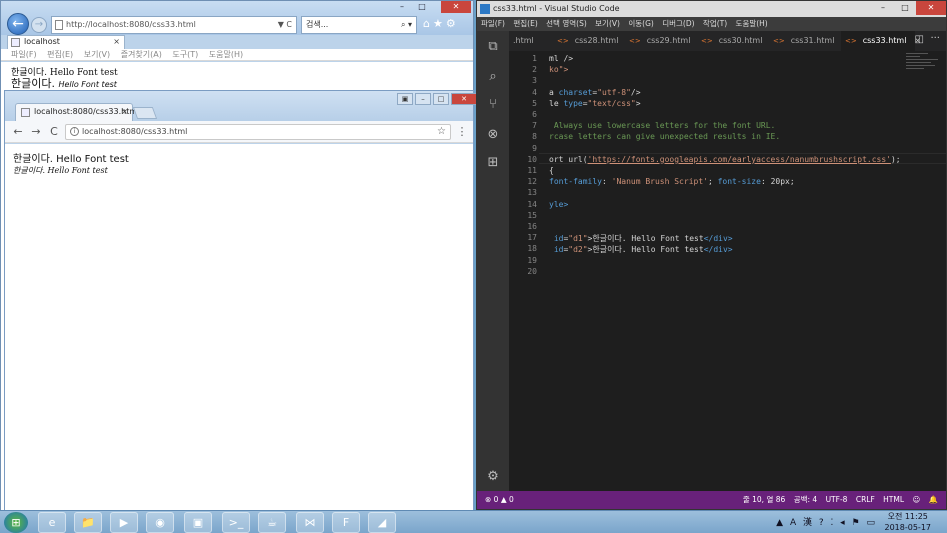  I want to click on vscode-menu-go: 이동(G), so click(640, 23).